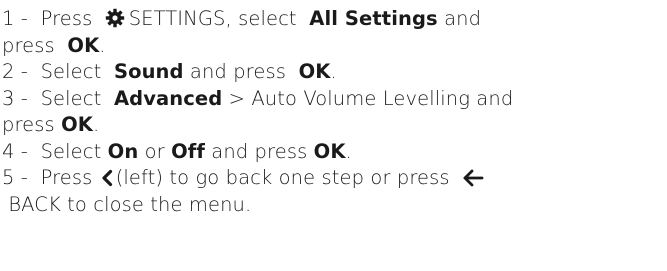 The width and height of the screenshot is (667, 271). What do you see at coordinates (212, 18) in the screenshot?
I see `step-text: SETTINGS, select` at bounding box center [212, 18].